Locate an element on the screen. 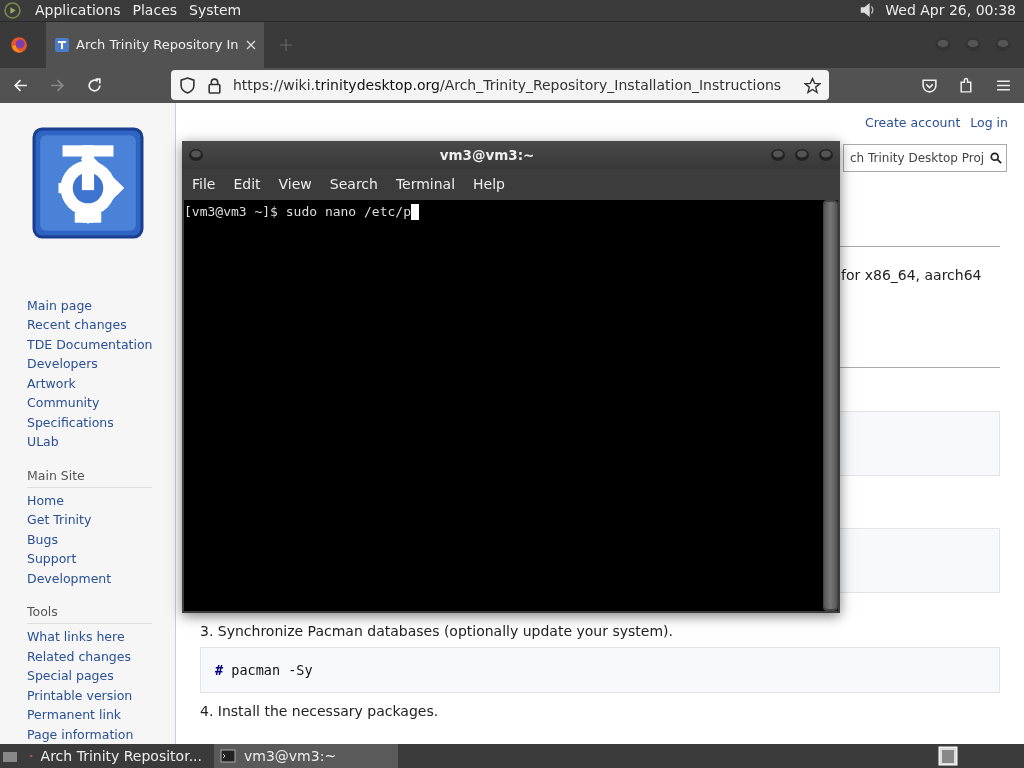 Image resolution: width=1024 pixels, height=768 pixels. scrollbar is located at coordinates (830, 405).